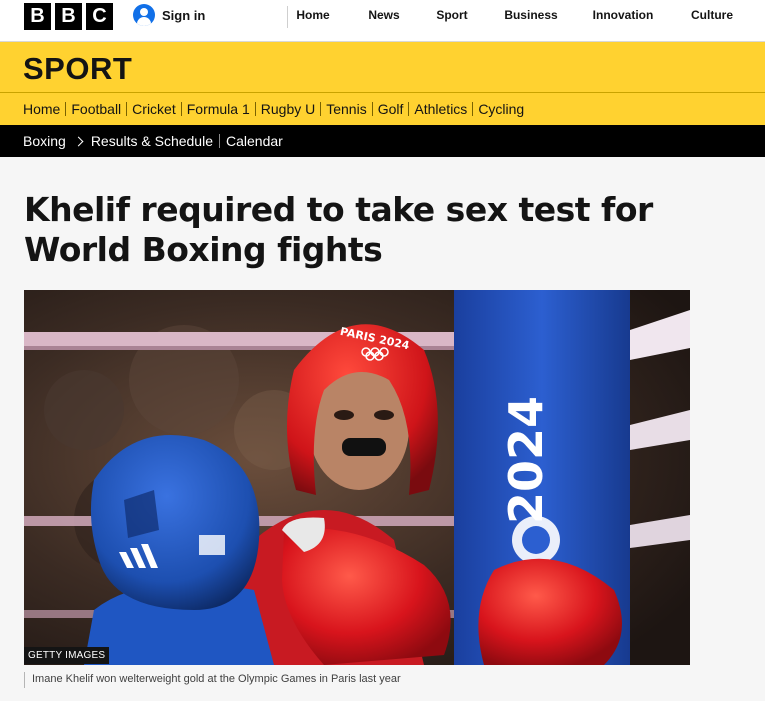  I want to click on sport-nav-cricket: Cricket, so click(154, 109).